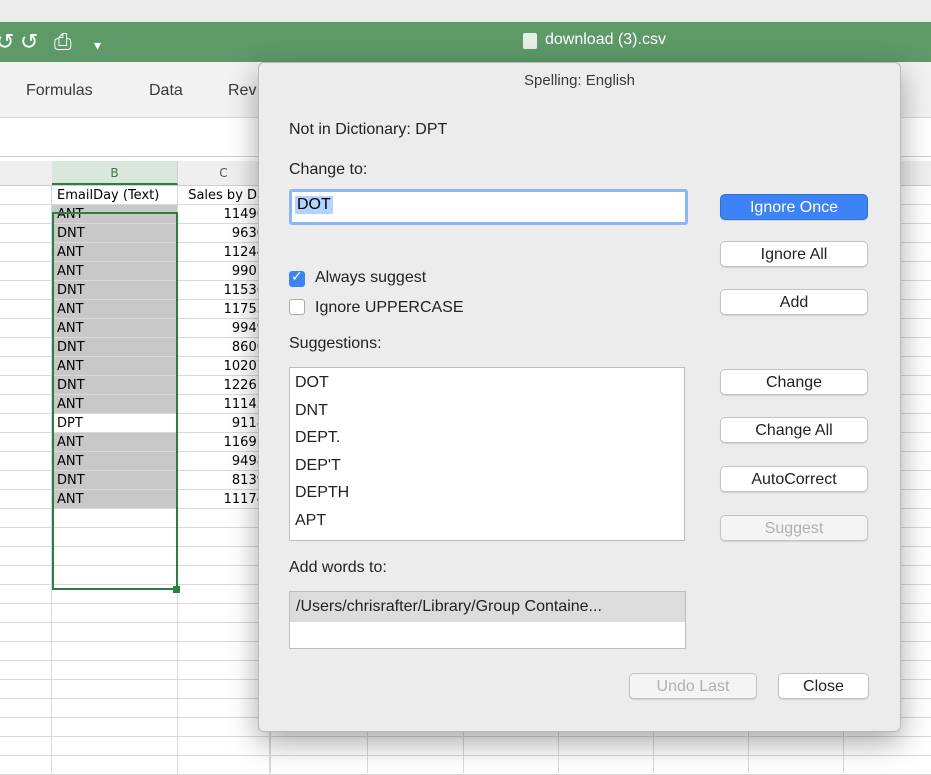 This screenshot has width=931, height=775. I want to click on cell-c: 11174, so click(224, 499).